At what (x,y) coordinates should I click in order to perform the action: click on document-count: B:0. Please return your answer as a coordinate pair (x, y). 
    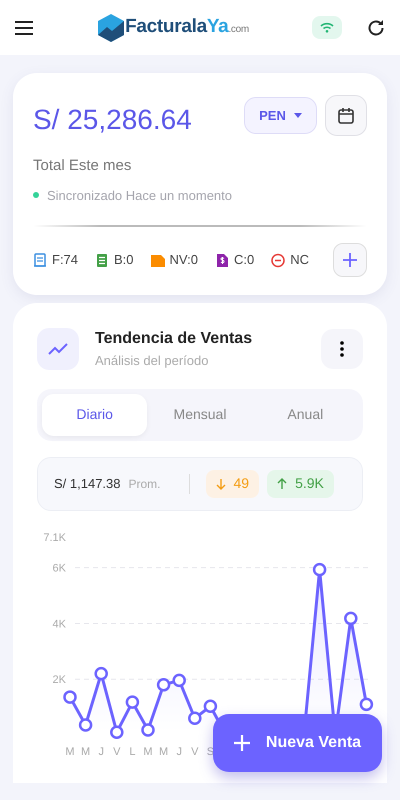
    Looking at the image, I should click on (124, 260).